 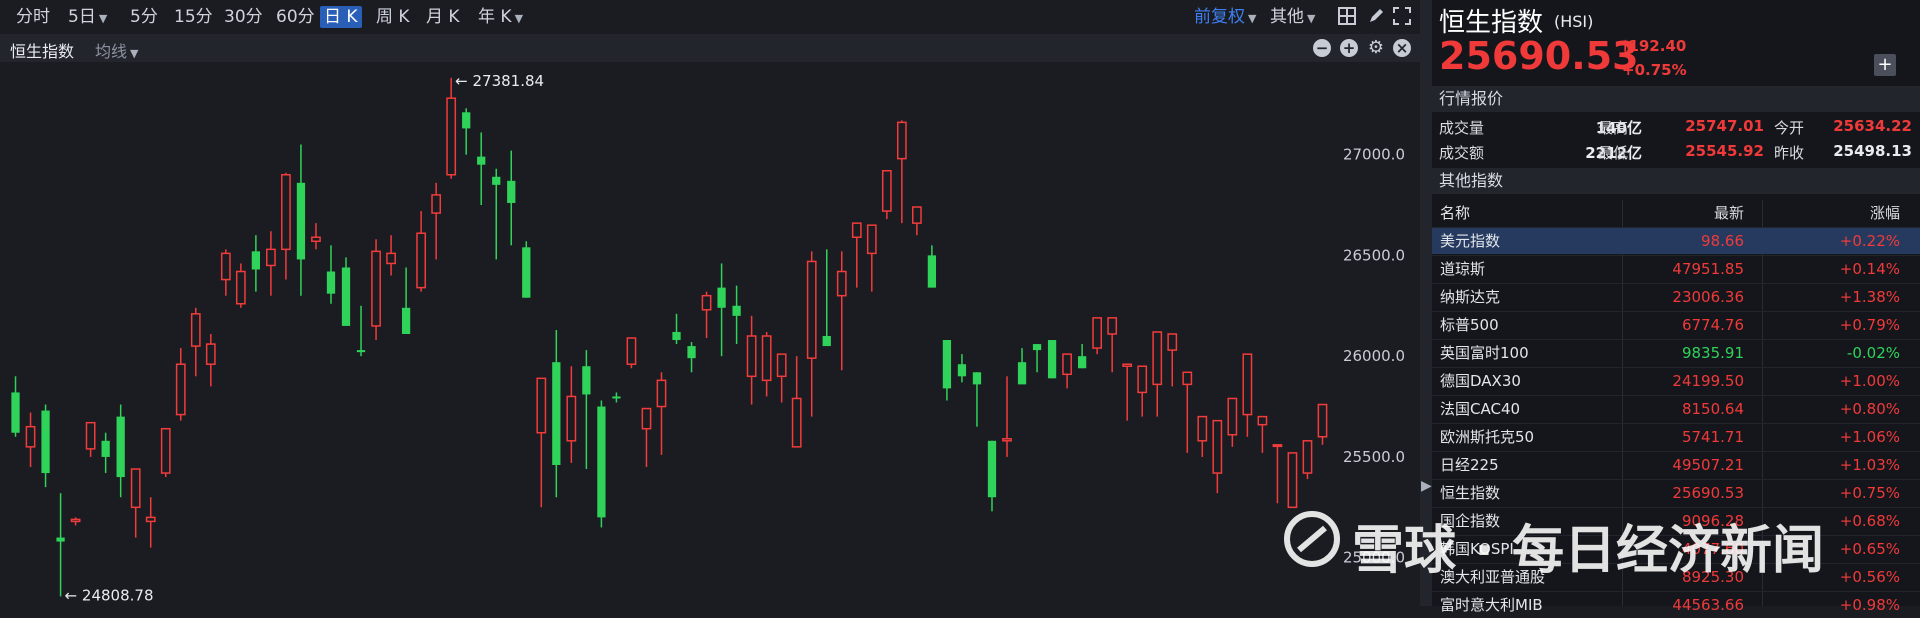 What do you see at coordinates (1676, 408) in the screenshot?
I see `index-row: 法国CAC40 8150.64 +0.80%` at bounding box center [1676, 408].